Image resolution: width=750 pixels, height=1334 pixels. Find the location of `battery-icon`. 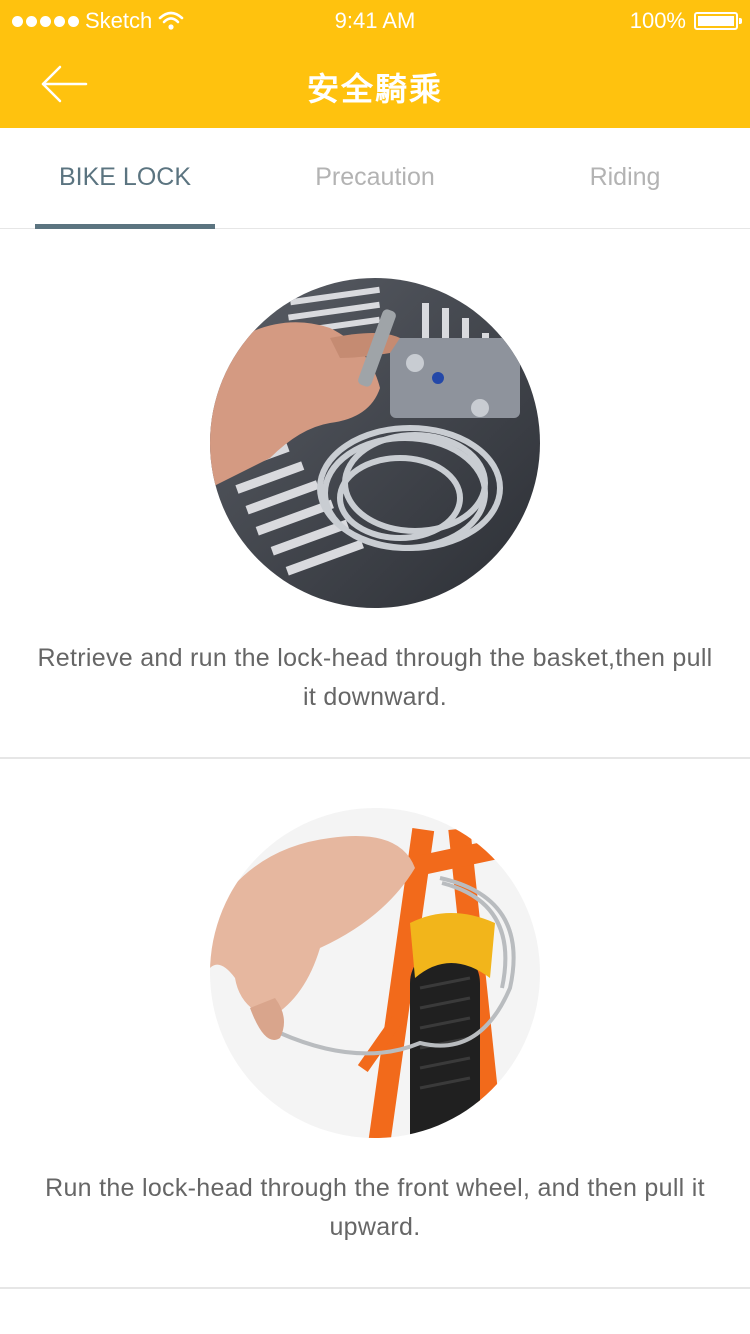

battery-icon is located at coordinates (718, 21).